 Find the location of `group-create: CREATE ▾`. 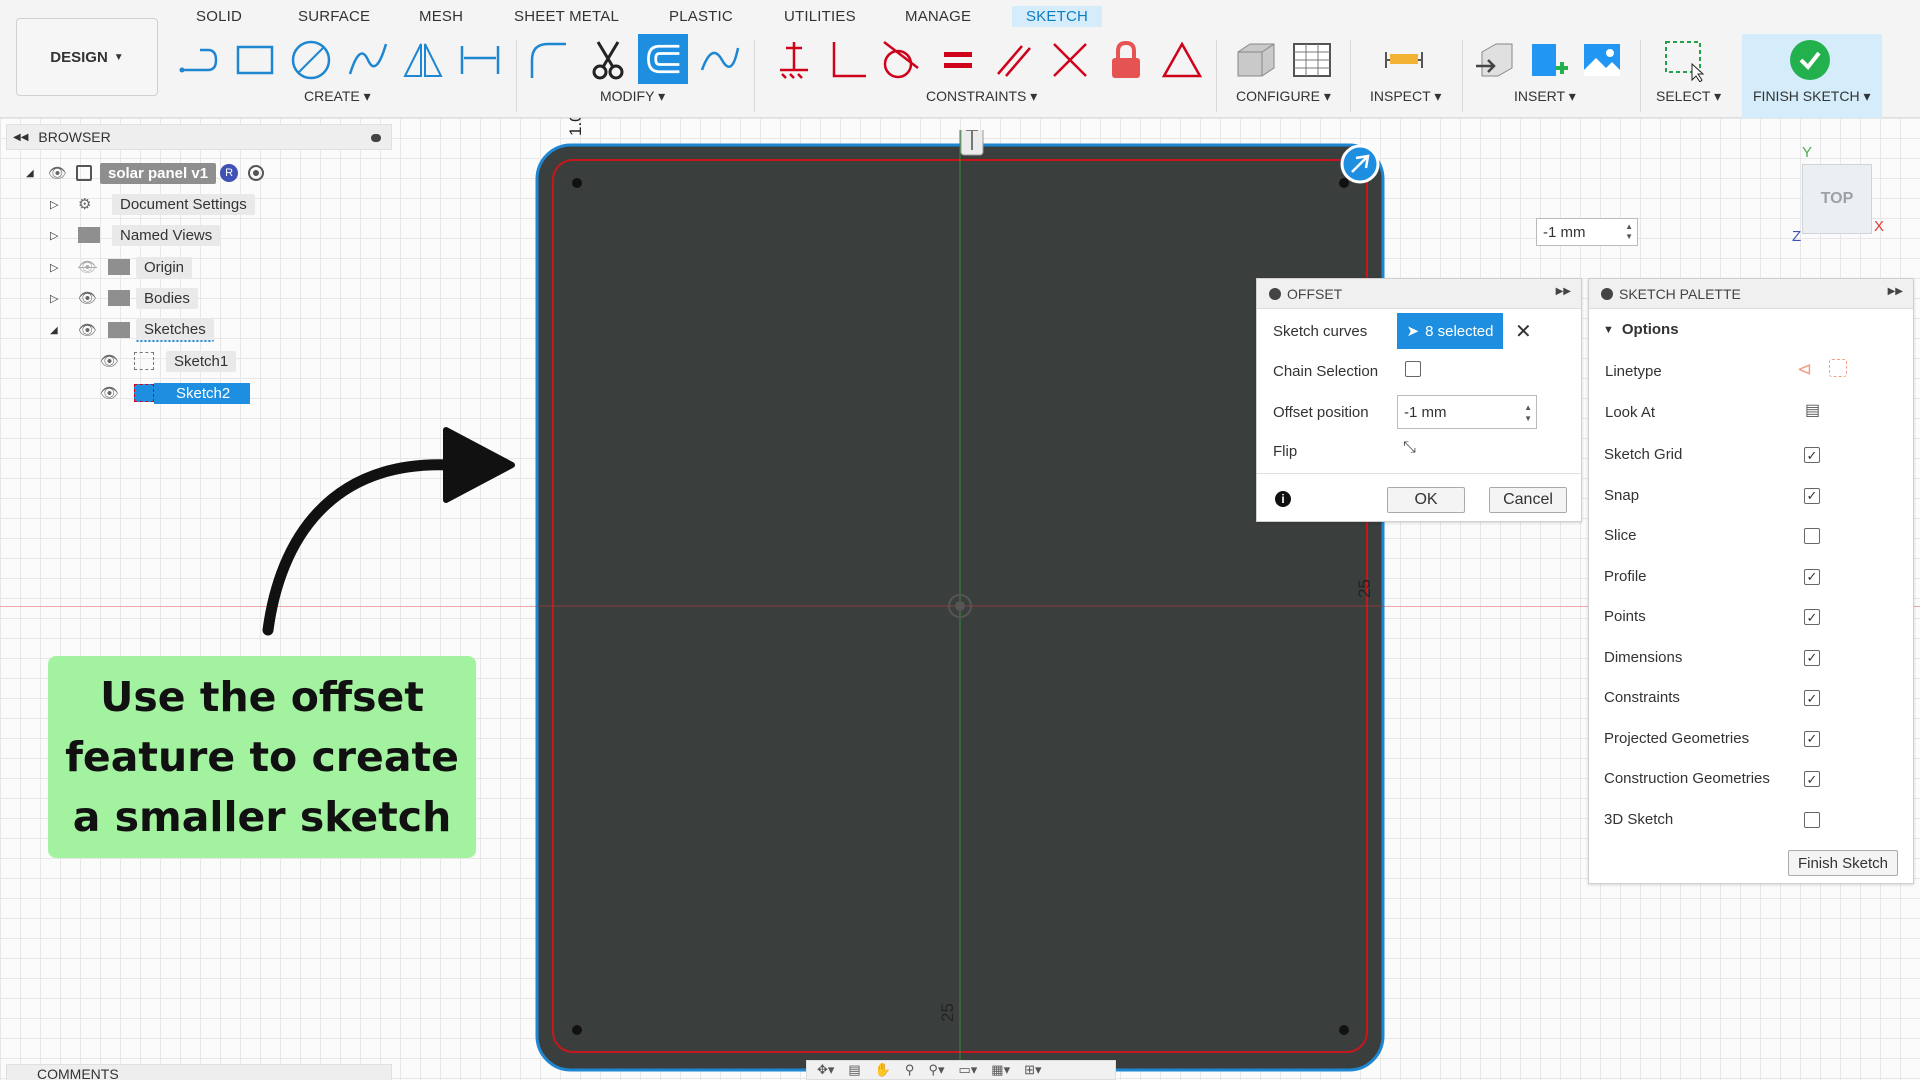

group-create: CREATE ▾ is located at coordinates (337, 96).